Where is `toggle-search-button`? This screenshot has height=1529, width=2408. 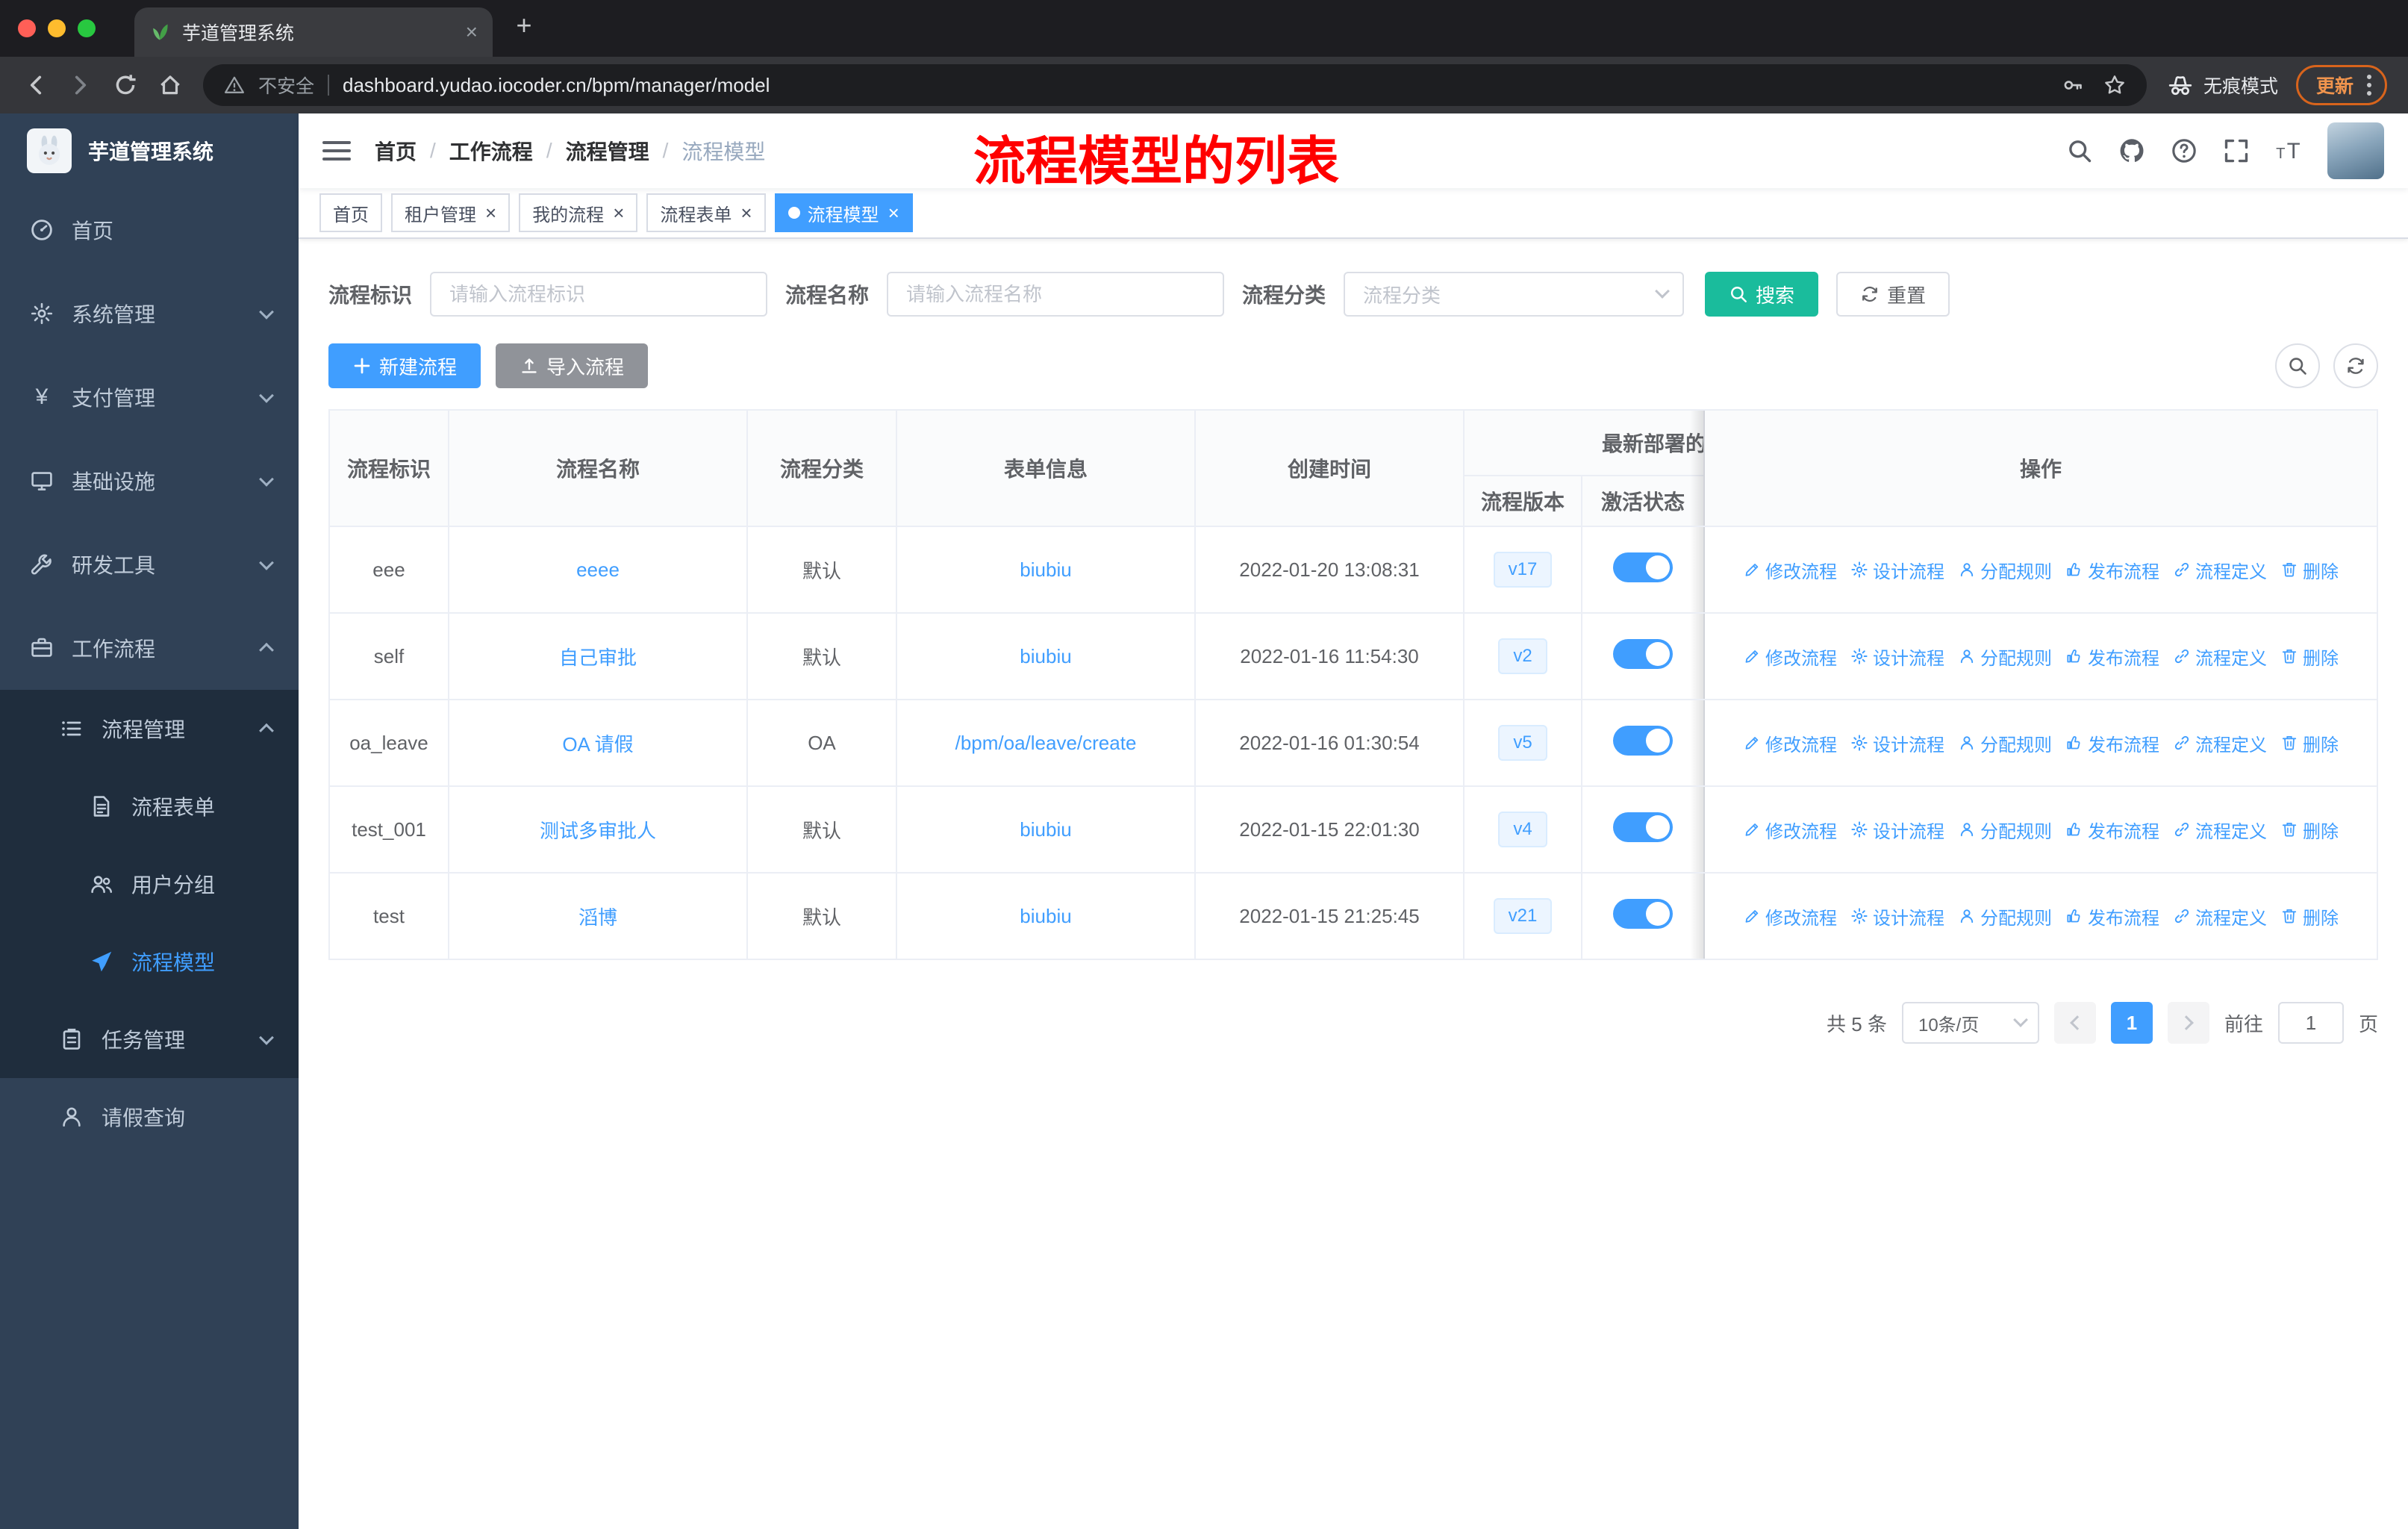 toggle-search-button is located at coordinates (2297, 365).